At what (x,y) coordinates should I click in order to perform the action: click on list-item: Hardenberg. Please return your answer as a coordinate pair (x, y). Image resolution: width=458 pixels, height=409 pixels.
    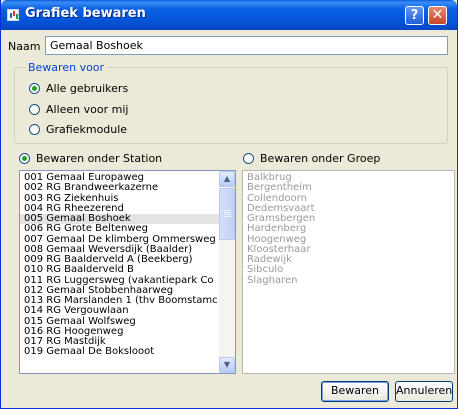
    Looking at the image, I should click on (277, 229).